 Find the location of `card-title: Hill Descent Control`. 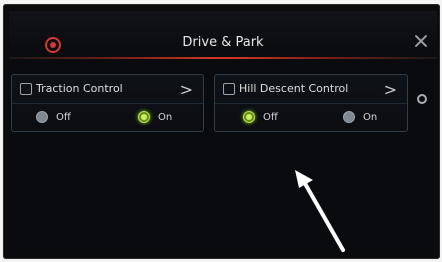

card-title: Hill Descent Control is located at coordinates (294, 88).